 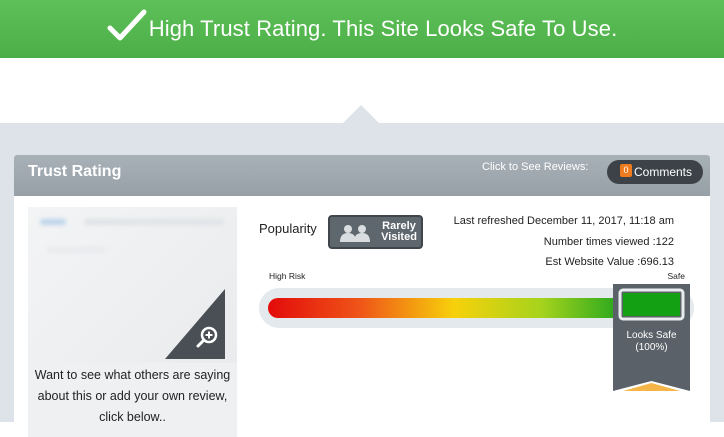 I want to click on people-icon, so click(x=355, y=233).